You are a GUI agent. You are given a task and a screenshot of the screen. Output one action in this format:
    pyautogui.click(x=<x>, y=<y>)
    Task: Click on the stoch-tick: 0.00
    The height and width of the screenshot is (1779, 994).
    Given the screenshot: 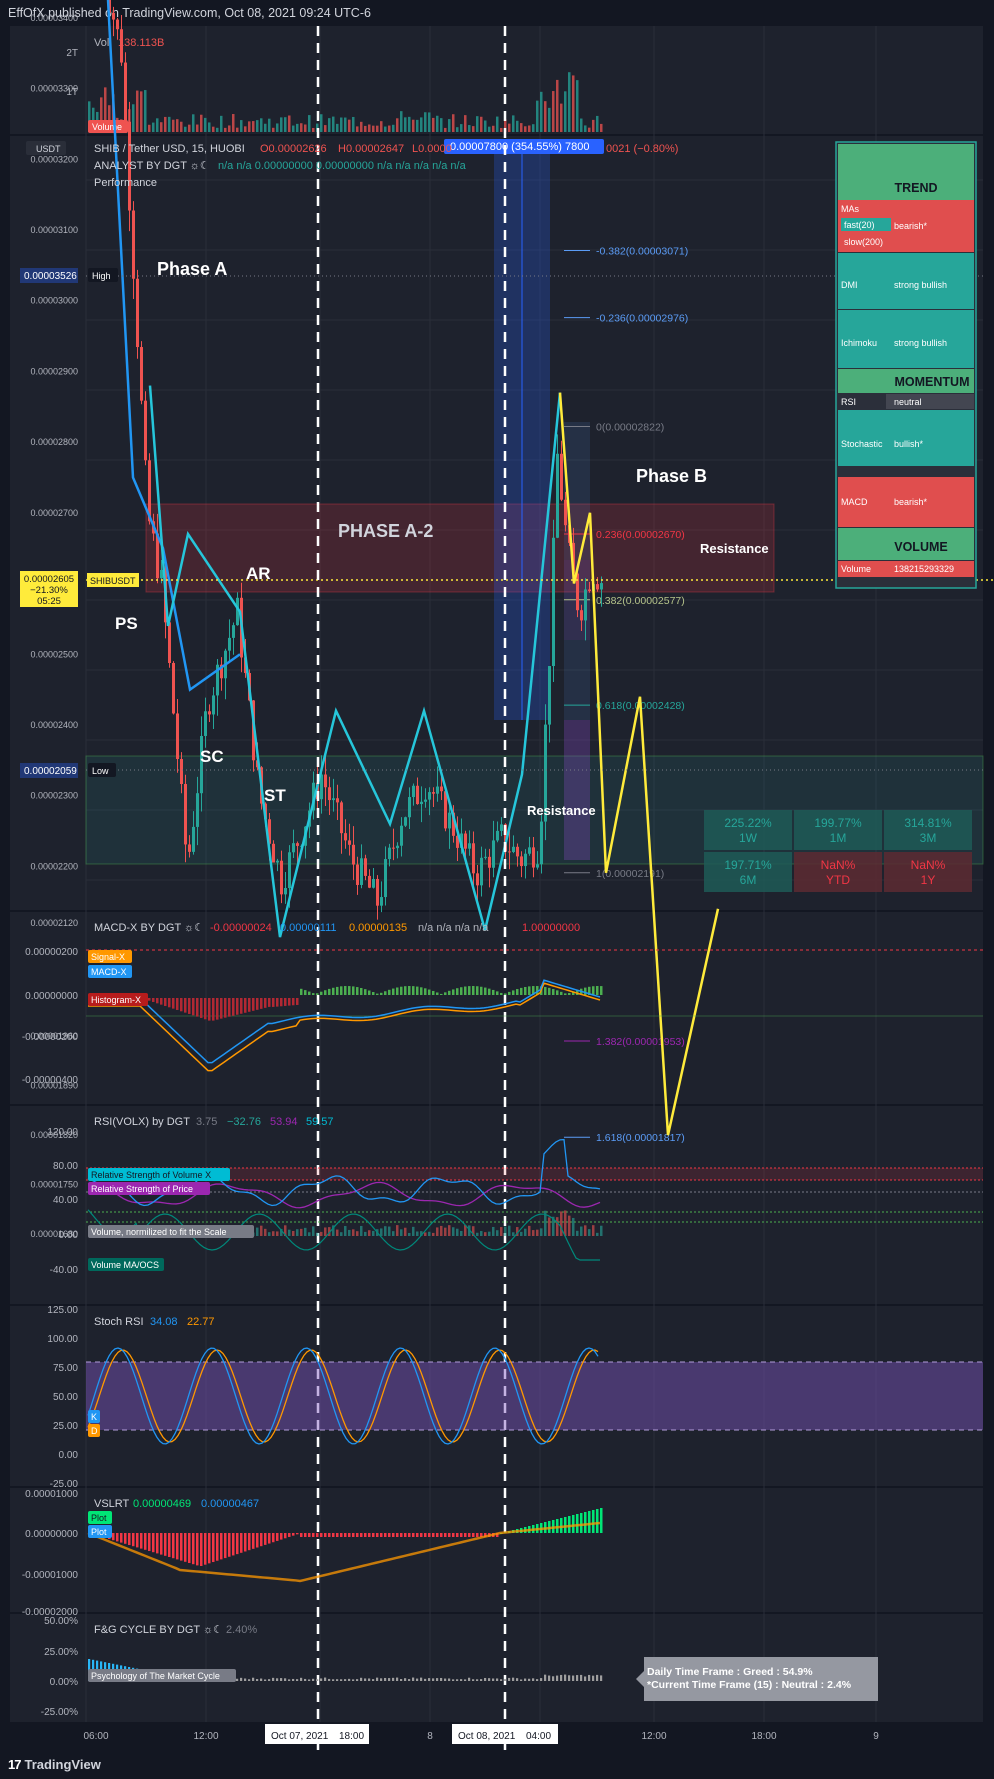 What is the action you would take?
    pyautogui.click(x=69, y=1455)
    